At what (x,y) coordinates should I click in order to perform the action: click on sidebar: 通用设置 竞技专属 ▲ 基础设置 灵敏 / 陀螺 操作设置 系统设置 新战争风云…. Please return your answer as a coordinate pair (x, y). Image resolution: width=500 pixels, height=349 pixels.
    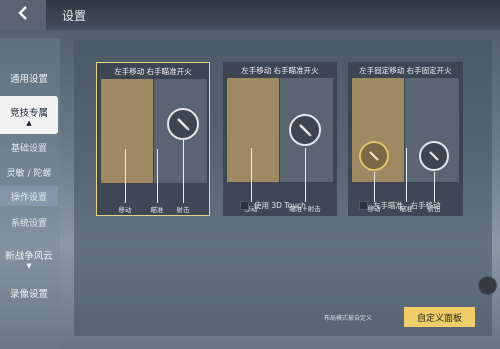
    Looking at the image, I should click on (30, 193).